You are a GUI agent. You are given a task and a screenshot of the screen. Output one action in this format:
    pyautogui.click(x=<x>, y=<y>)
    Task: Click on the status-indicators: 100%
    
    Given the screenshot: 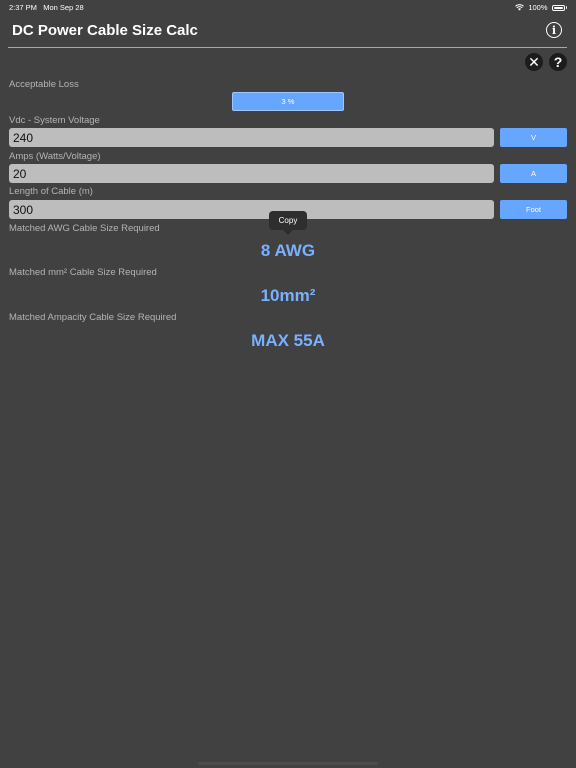 What is the action you would take?
    pyautogui.click(x=541, y=7)
    